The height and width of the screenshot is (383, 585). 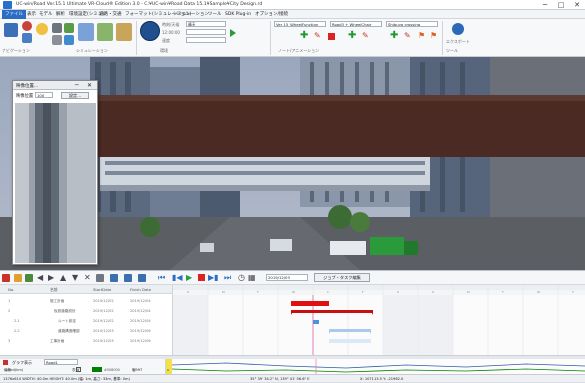 I want to click on skip-forward-icon: ⏭, so click(x=227, y=278).